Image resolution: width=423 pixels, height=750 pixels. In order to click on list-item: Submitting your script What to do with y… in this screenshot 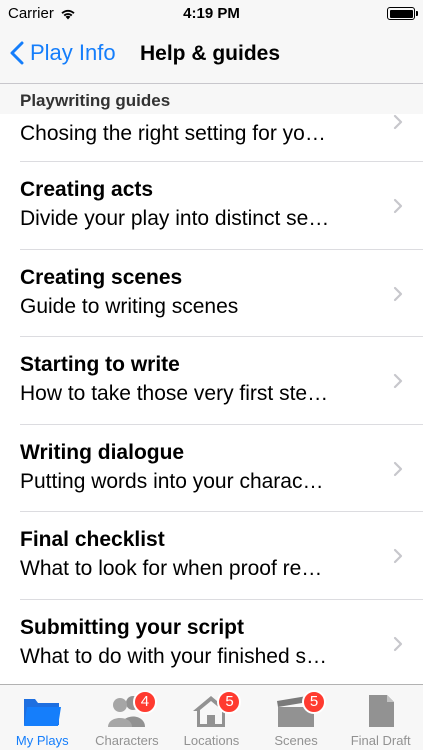, I will do `click(221, 643)`.